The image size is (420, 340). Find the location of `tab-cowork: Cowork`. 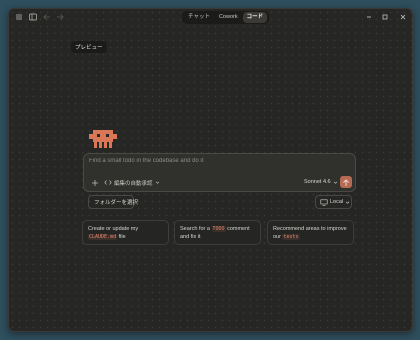

tab-cowork: Cowork is located at coordinates (228, 17).